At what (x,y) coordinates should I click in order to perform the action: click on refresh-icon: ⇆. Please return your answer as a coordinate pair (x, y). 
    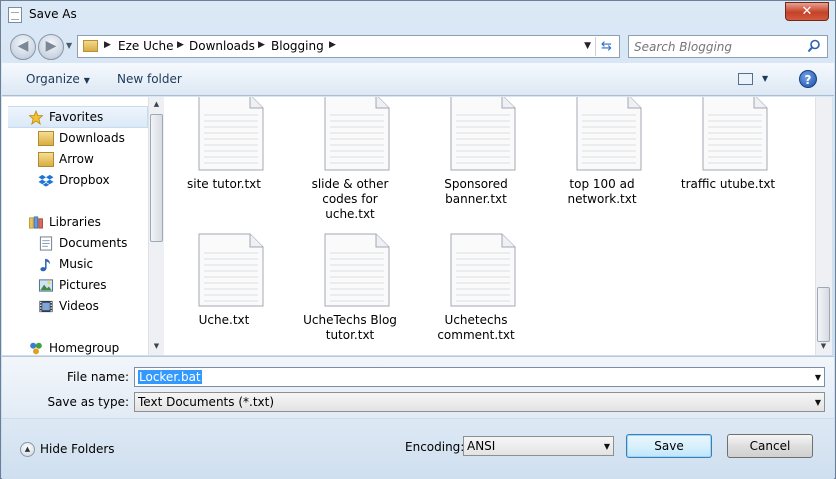
    Looking at the image, I should click on (606, 46).